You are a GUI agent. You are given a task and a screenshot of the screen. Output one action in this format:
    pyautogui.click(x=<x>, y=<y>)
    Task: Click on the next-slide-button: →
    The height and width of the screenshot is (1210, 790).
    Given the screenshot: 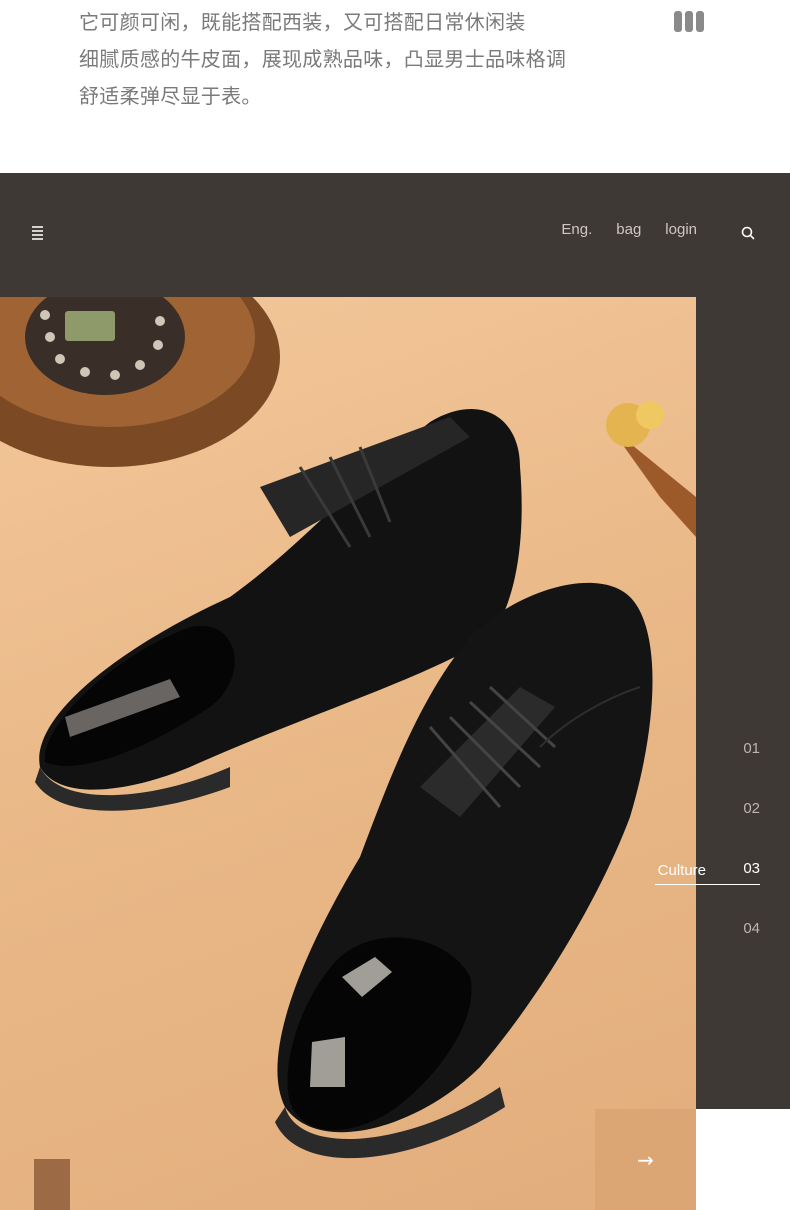 What is the action you would take?
    pyautogui.click(x=645, y=1159)
    